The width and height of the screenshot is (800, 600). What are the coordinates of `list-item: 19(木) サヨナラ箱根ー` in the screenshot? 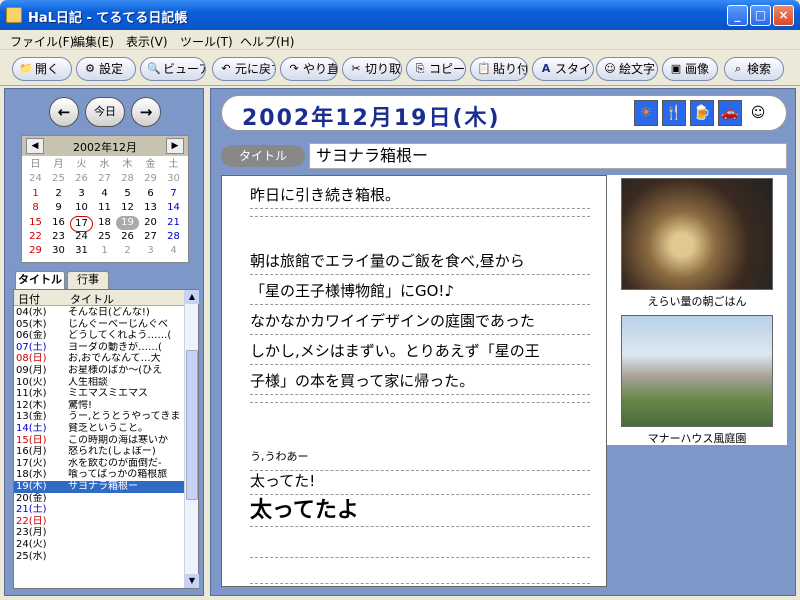 It's located at (99, 487).